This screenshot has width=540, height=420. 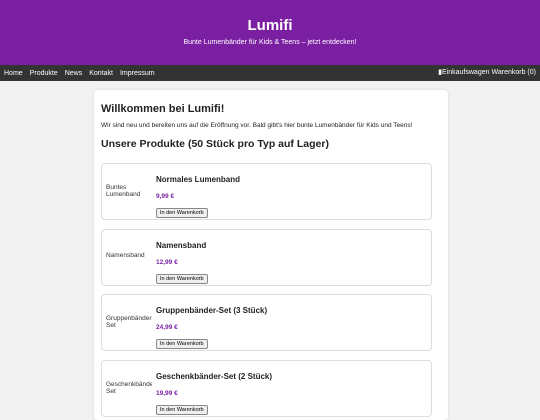 I want to click on product-name: Namensband, so click(x=181, y=245).